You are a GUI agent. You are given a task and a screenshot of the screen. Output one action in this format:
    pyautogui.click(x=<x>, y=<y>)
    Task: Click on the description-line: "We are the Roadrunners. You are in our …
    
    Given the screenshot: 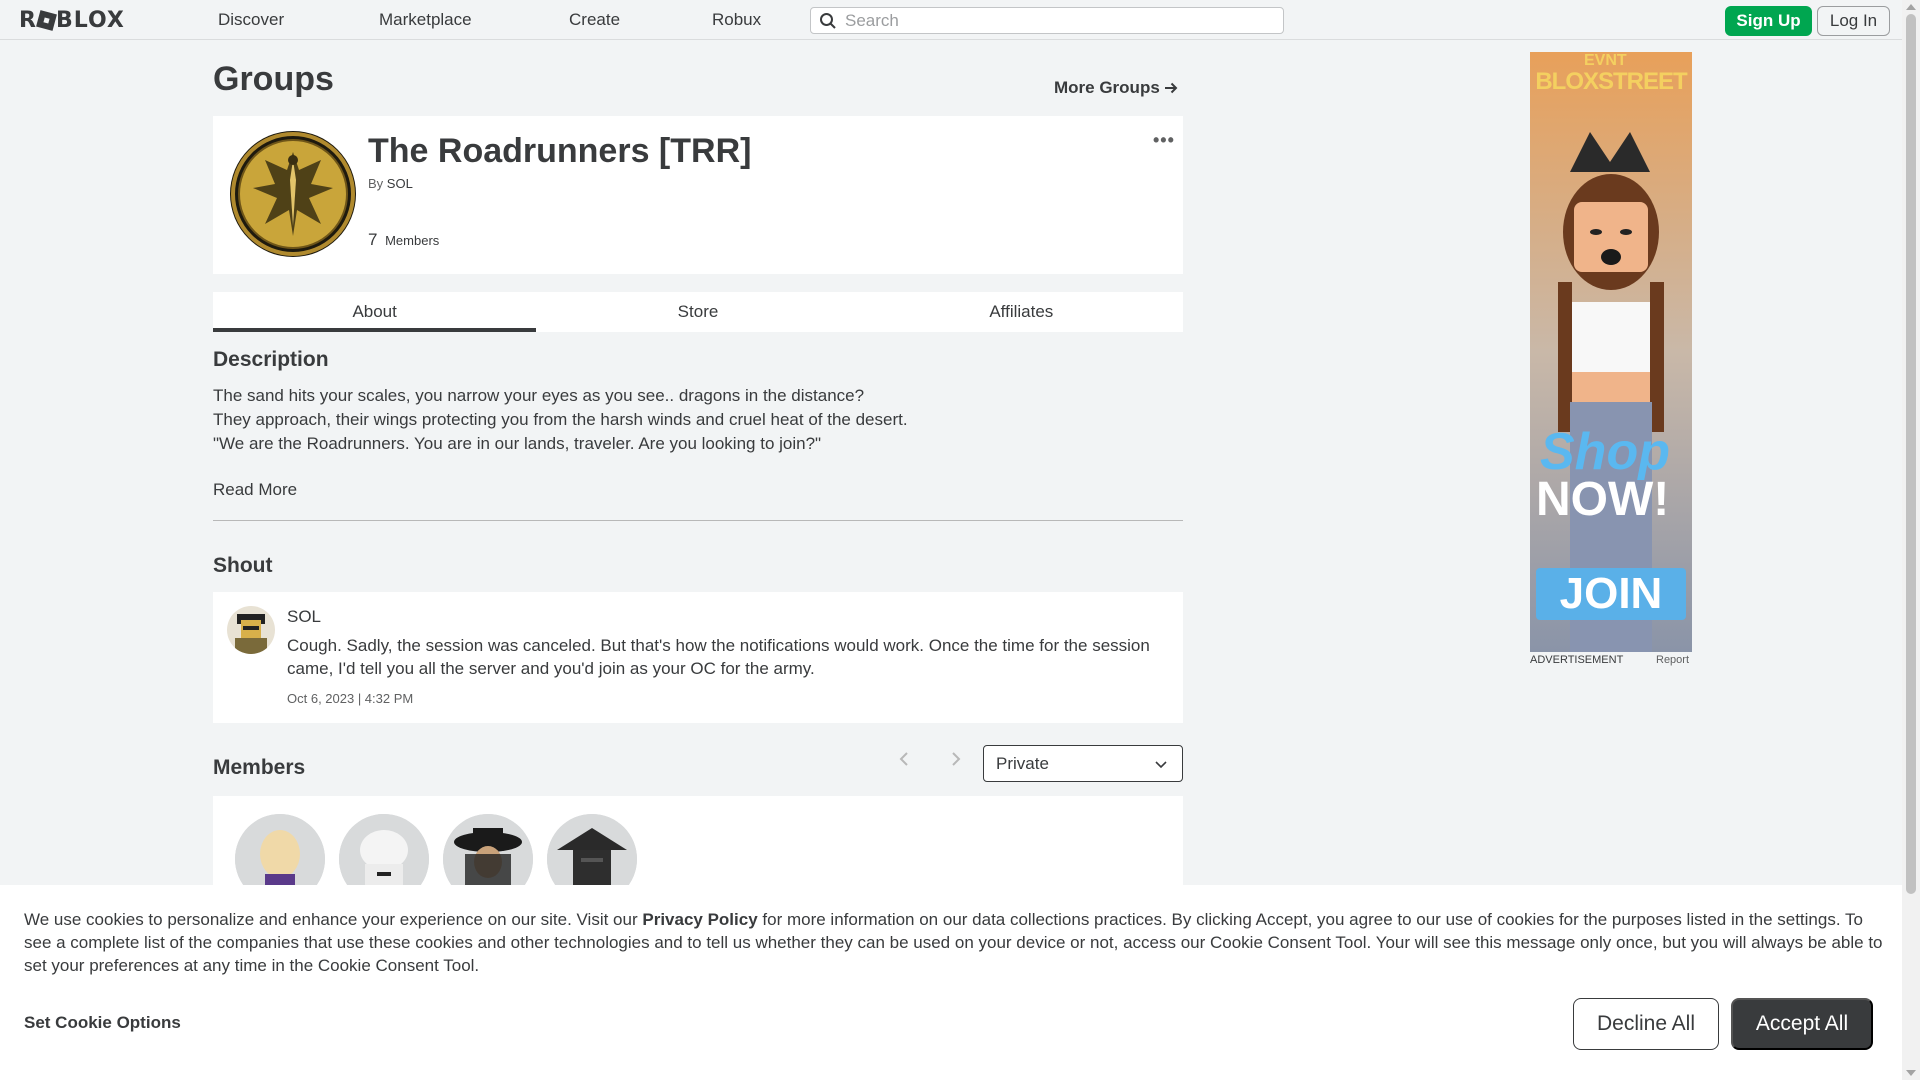 What is the action you would take?
    pyautogui.click(x=517, y=443)
    